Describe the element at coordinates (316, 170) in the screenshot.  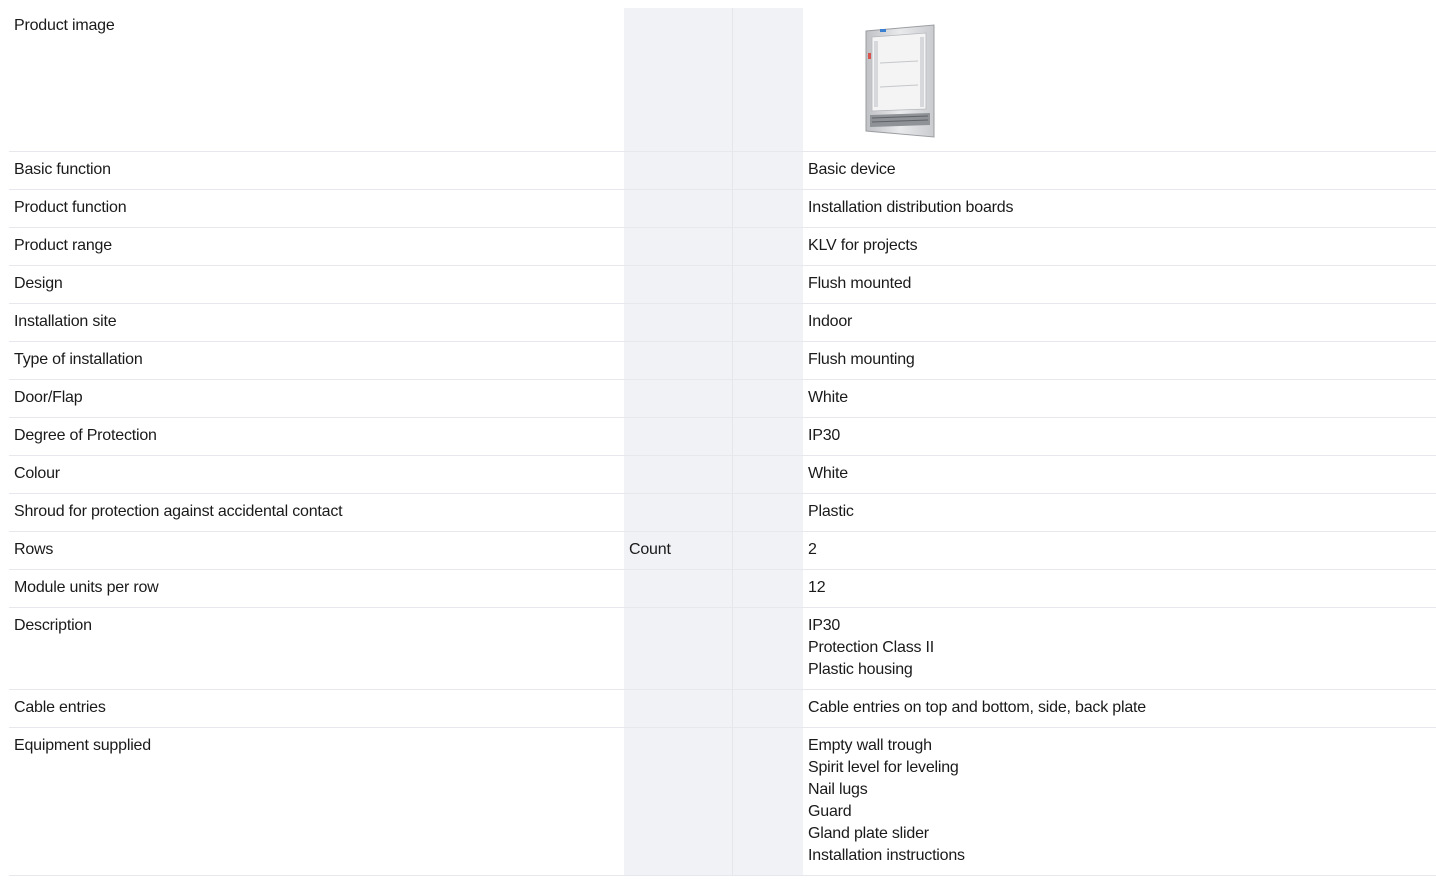
I see `row-label: Basic function` at that location.